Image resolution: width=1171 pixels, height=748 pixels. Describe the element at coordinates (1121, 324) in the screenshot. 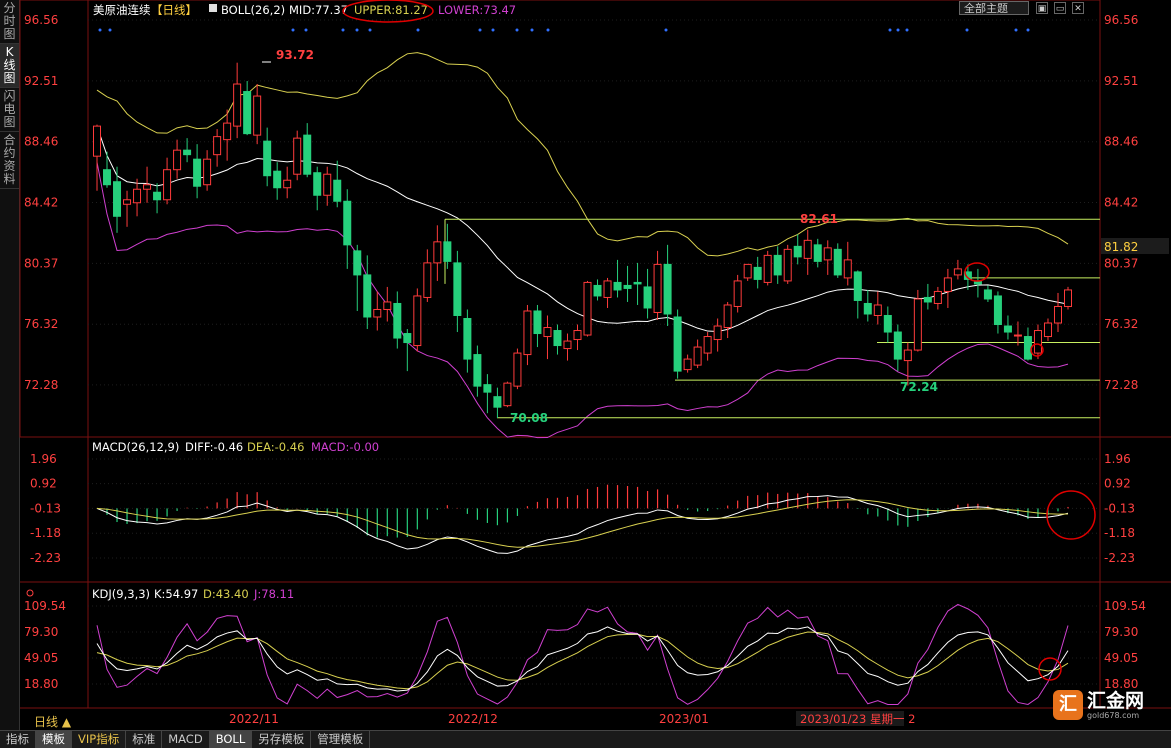

I see `y-tick-right: 76.32` at that location.